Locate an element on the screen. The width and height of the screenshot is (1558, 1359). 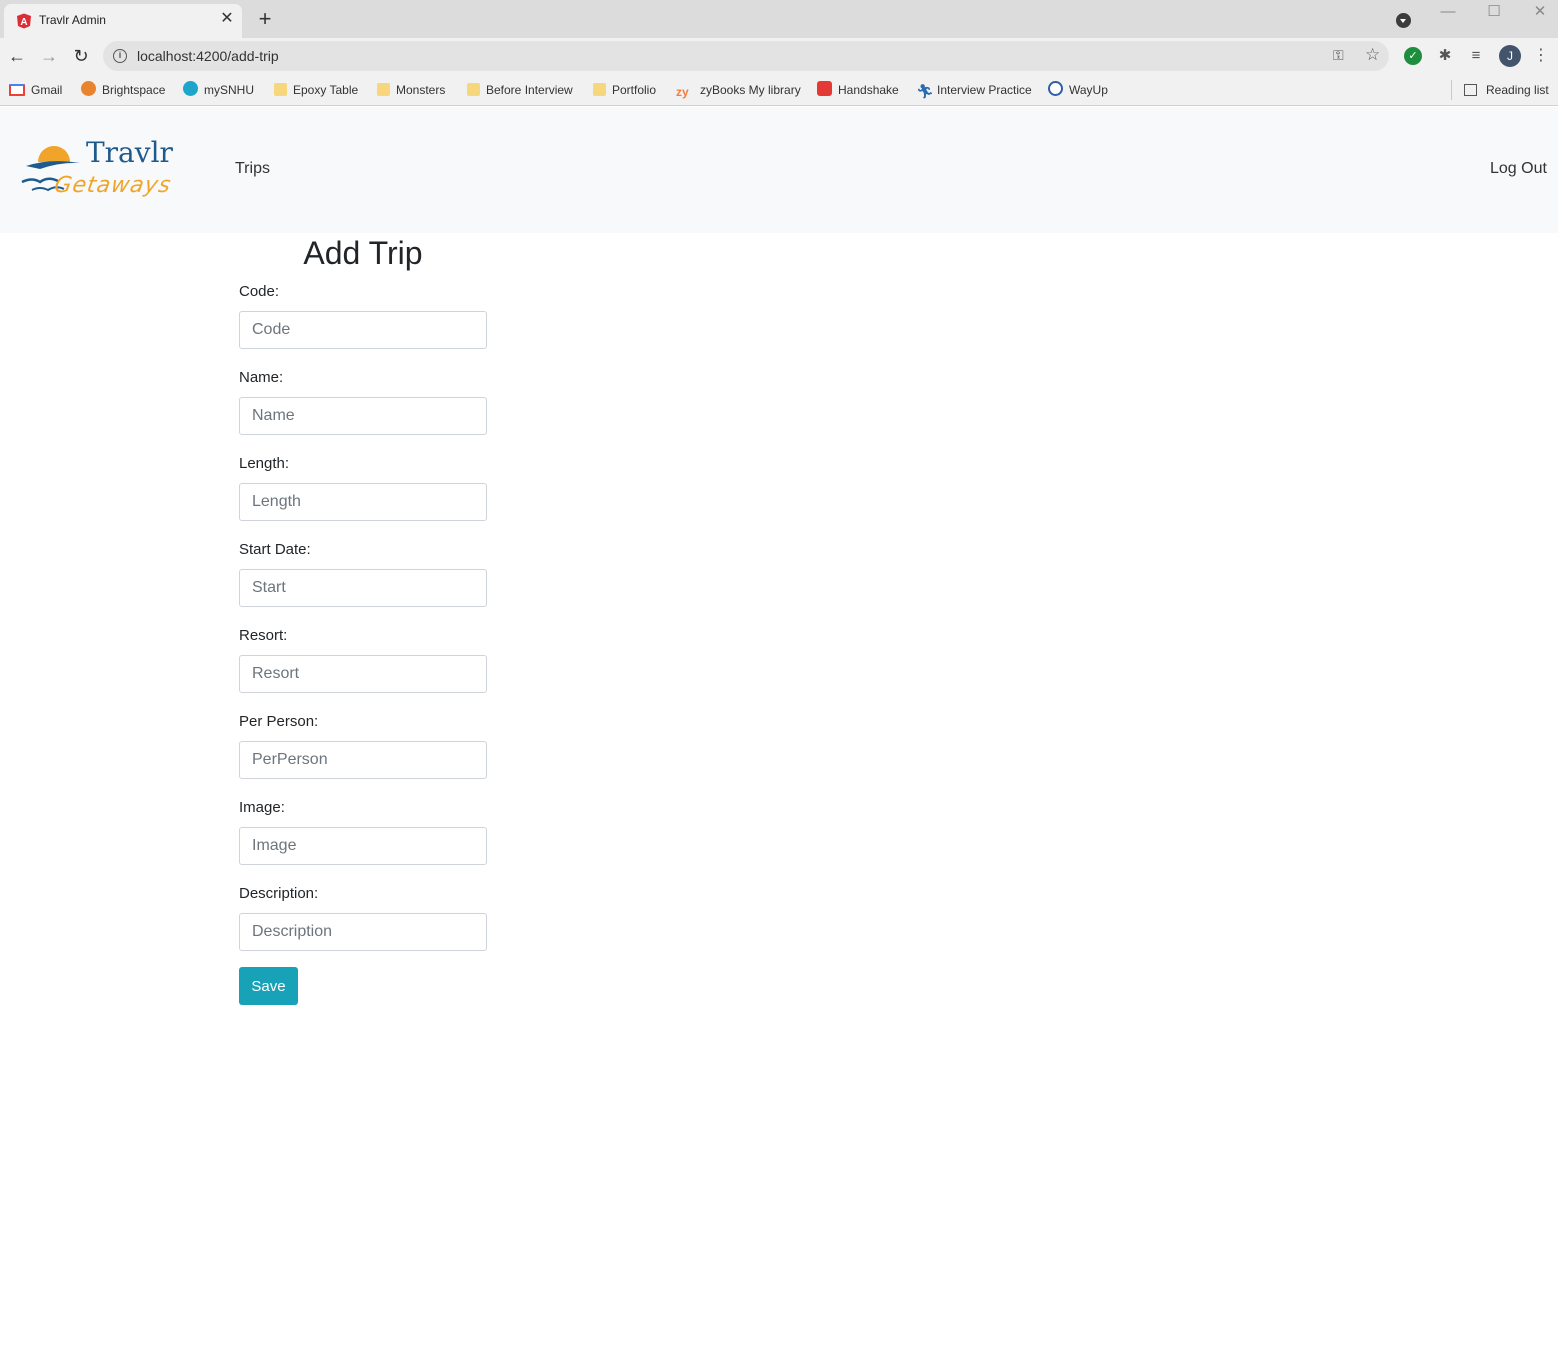
name-input is located at coordinates (363, 416).